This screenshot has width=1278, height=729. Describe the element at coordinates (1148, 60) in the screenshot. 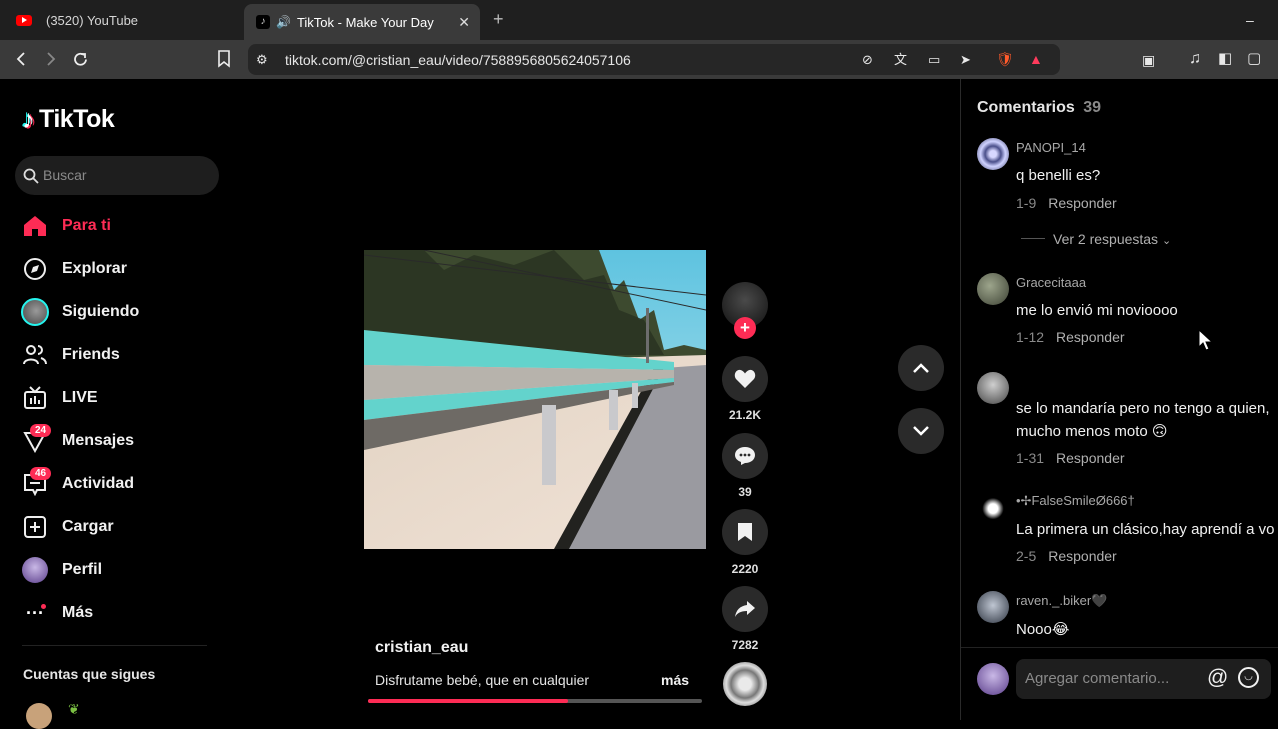

I see `reader-mode-icon: ▣` at that location.